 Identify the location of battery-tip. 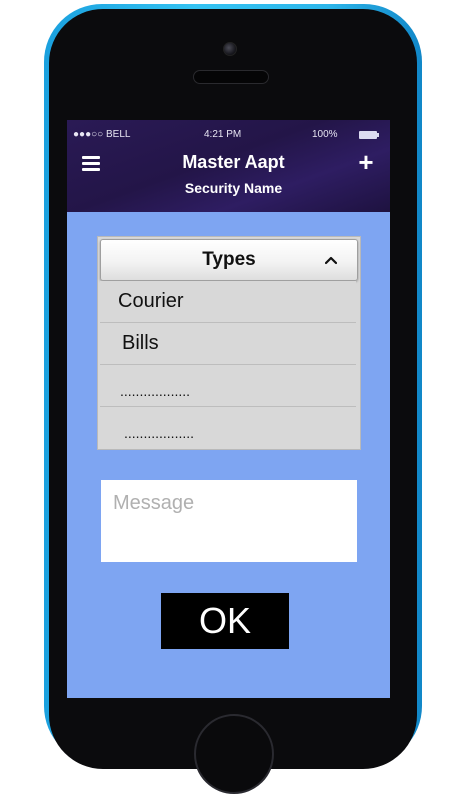
(378, 135).